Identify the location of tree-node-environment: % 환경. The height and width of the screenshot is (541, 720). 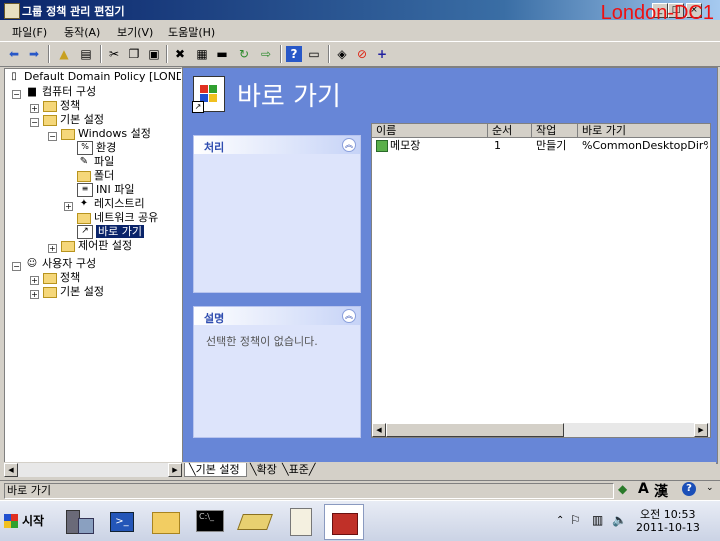
(96, 148).